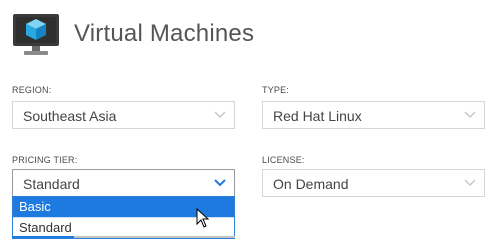 This screenshot has height=242, width=498. What do you see at coordinates (311, 184) in the screenshot?
I see `license-value: On Demand` at bounding box center [311, 184].